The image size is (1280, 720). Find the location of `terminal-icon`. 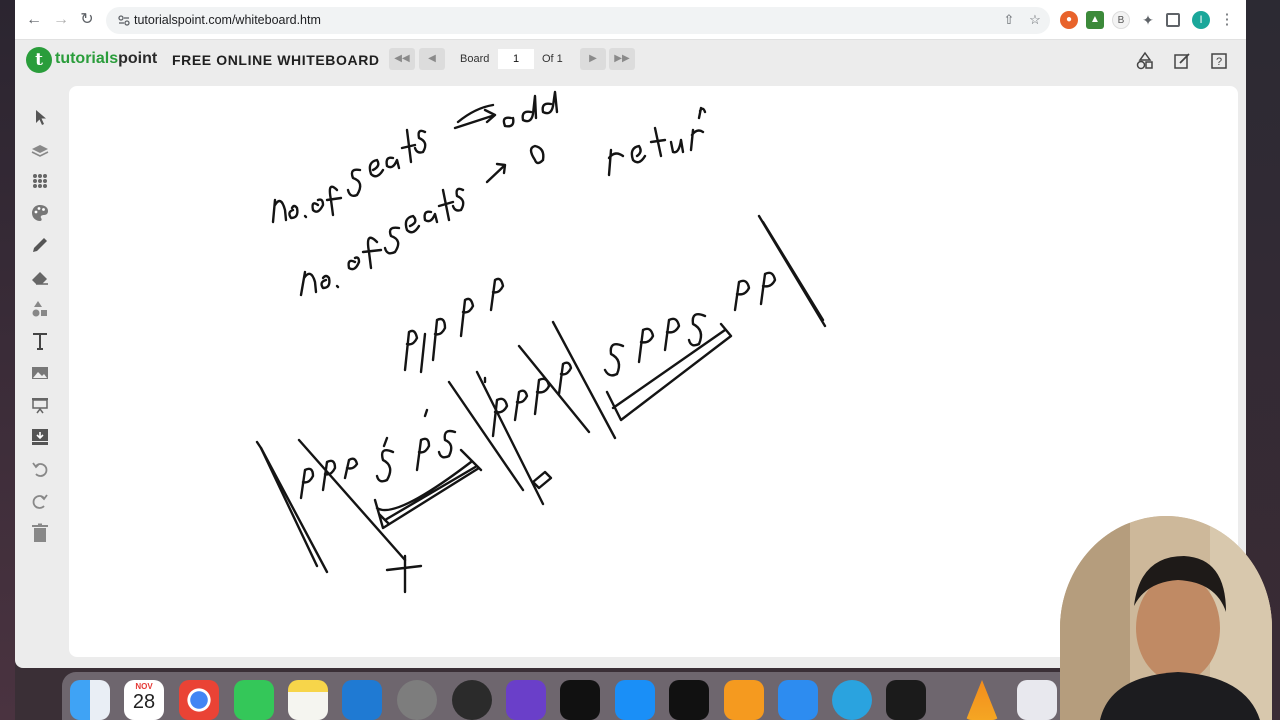

terminal-icon is located at coordinates (906, 700).